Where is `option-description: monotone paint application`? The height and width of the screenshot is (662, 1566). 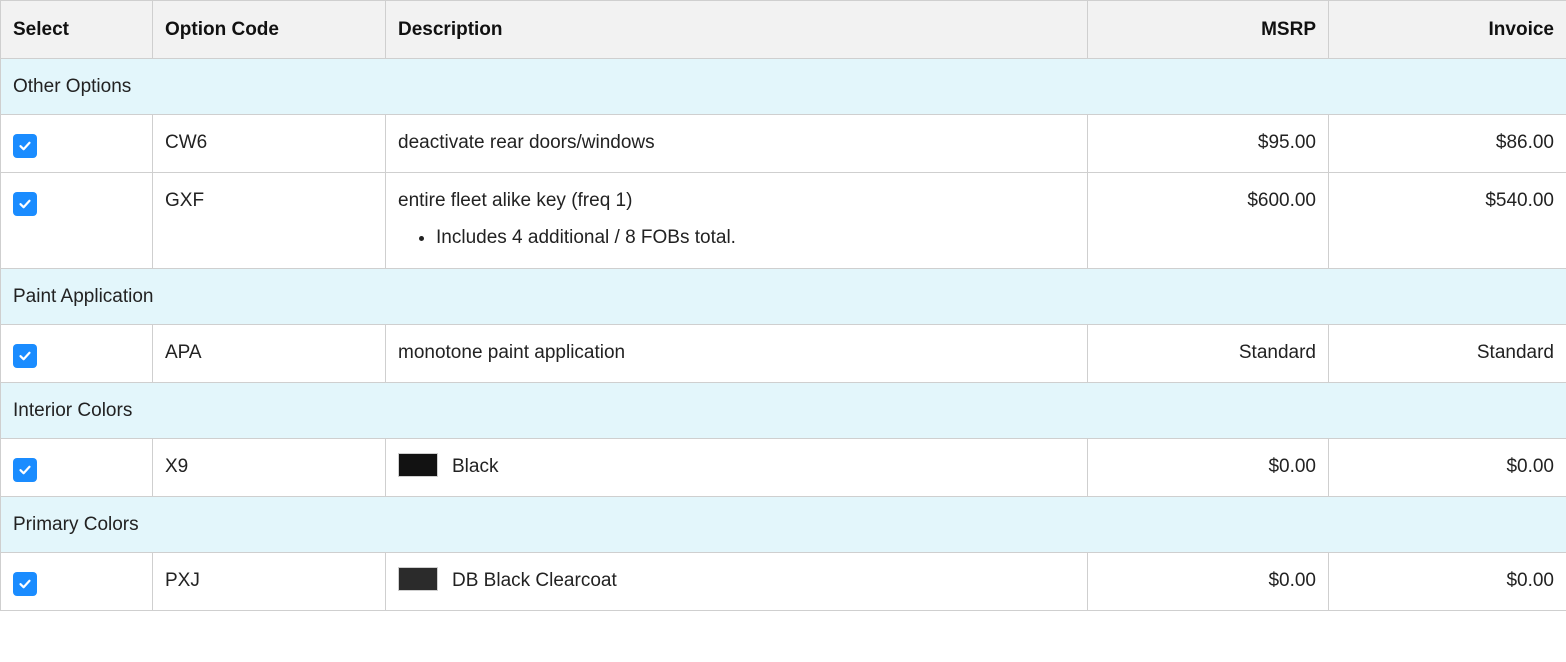
option-description: monotone paint application is located at coordinates (736, 353).